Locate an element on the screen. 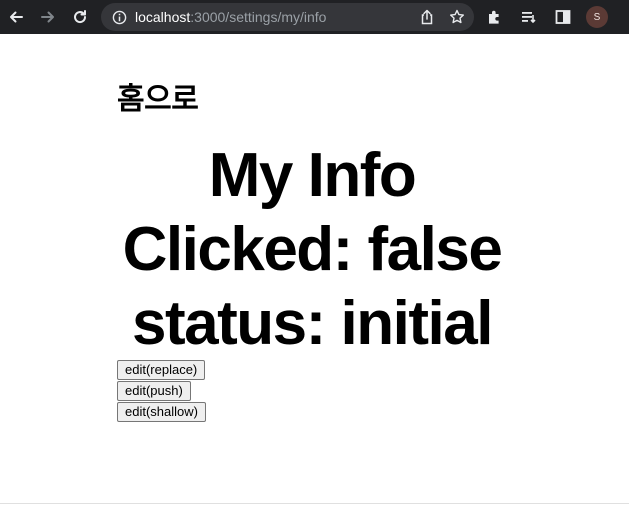 This screenshot has height=505, width=629. url-path: :3000/settings/my/info is located at coordinates (258, 17).